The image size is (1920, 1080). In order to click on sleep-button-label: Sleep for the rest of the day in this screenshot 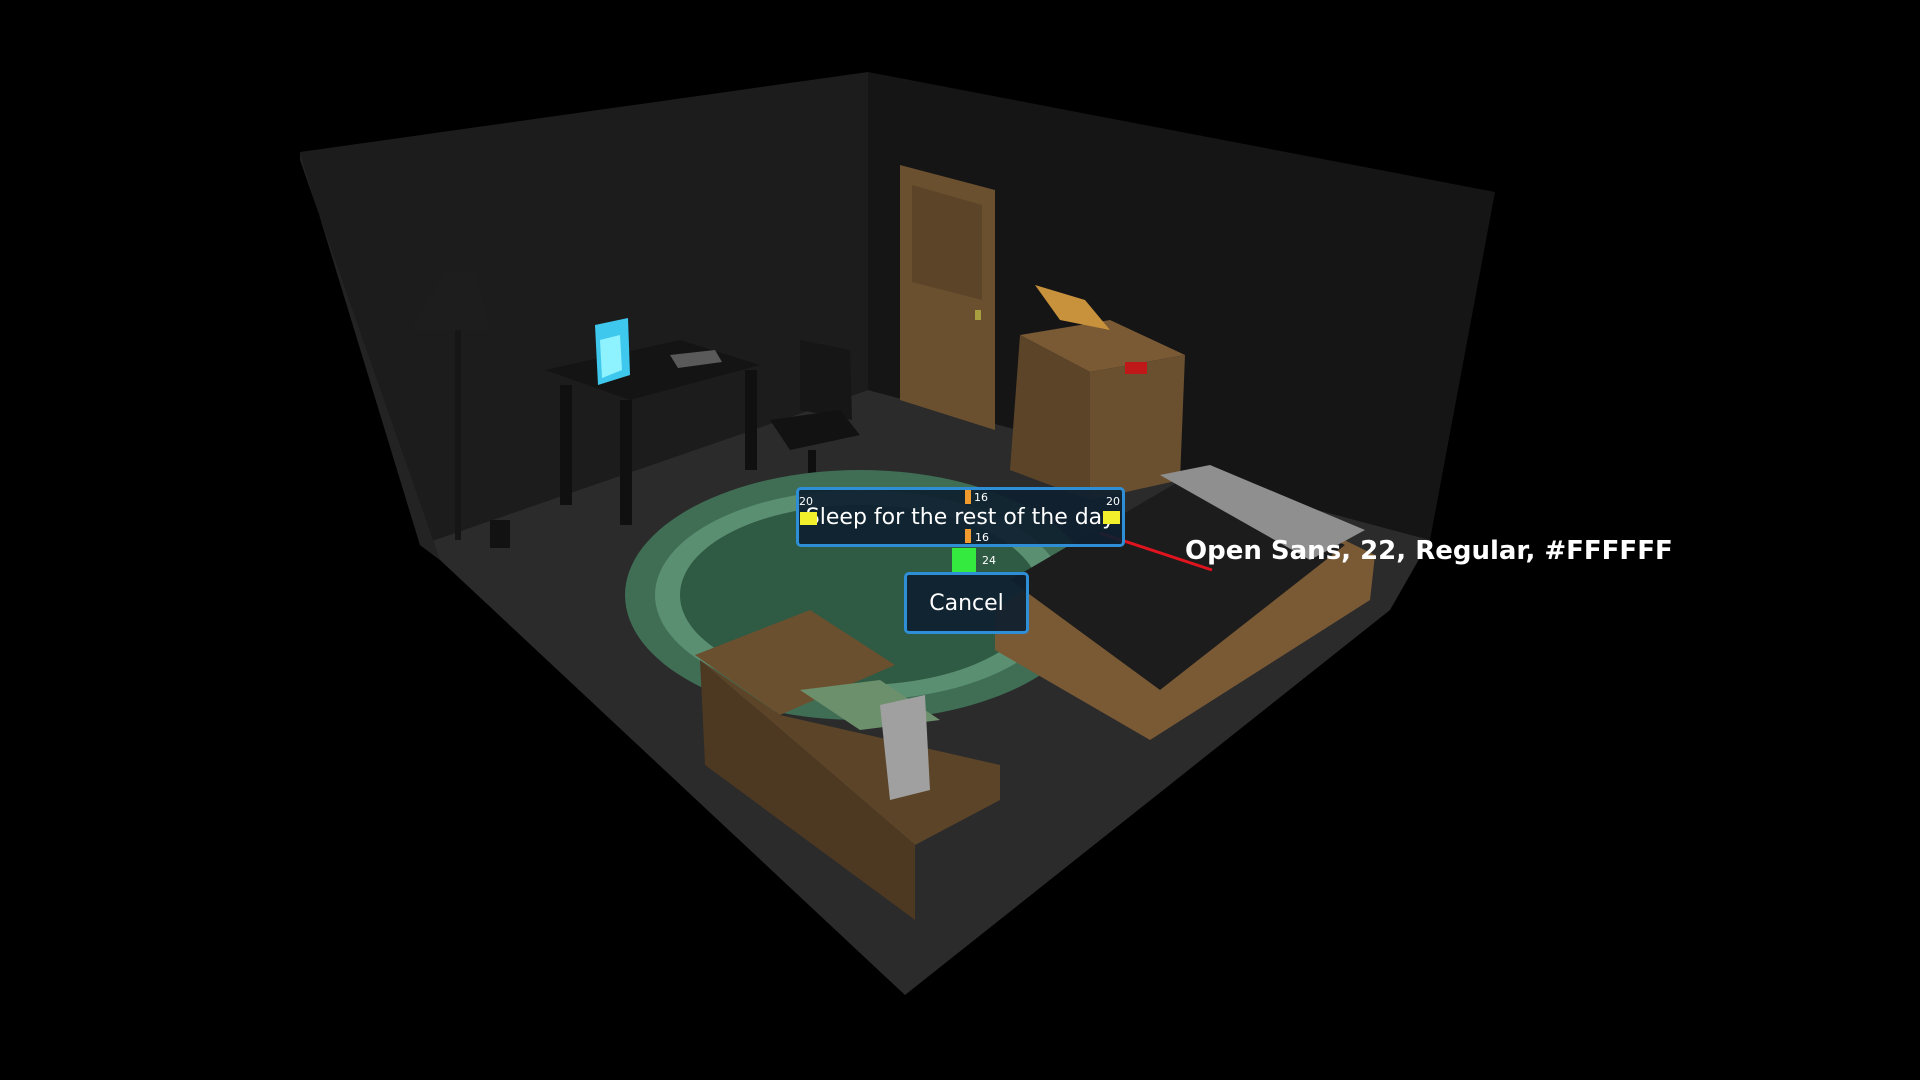, I will do `click(960, 517)`.